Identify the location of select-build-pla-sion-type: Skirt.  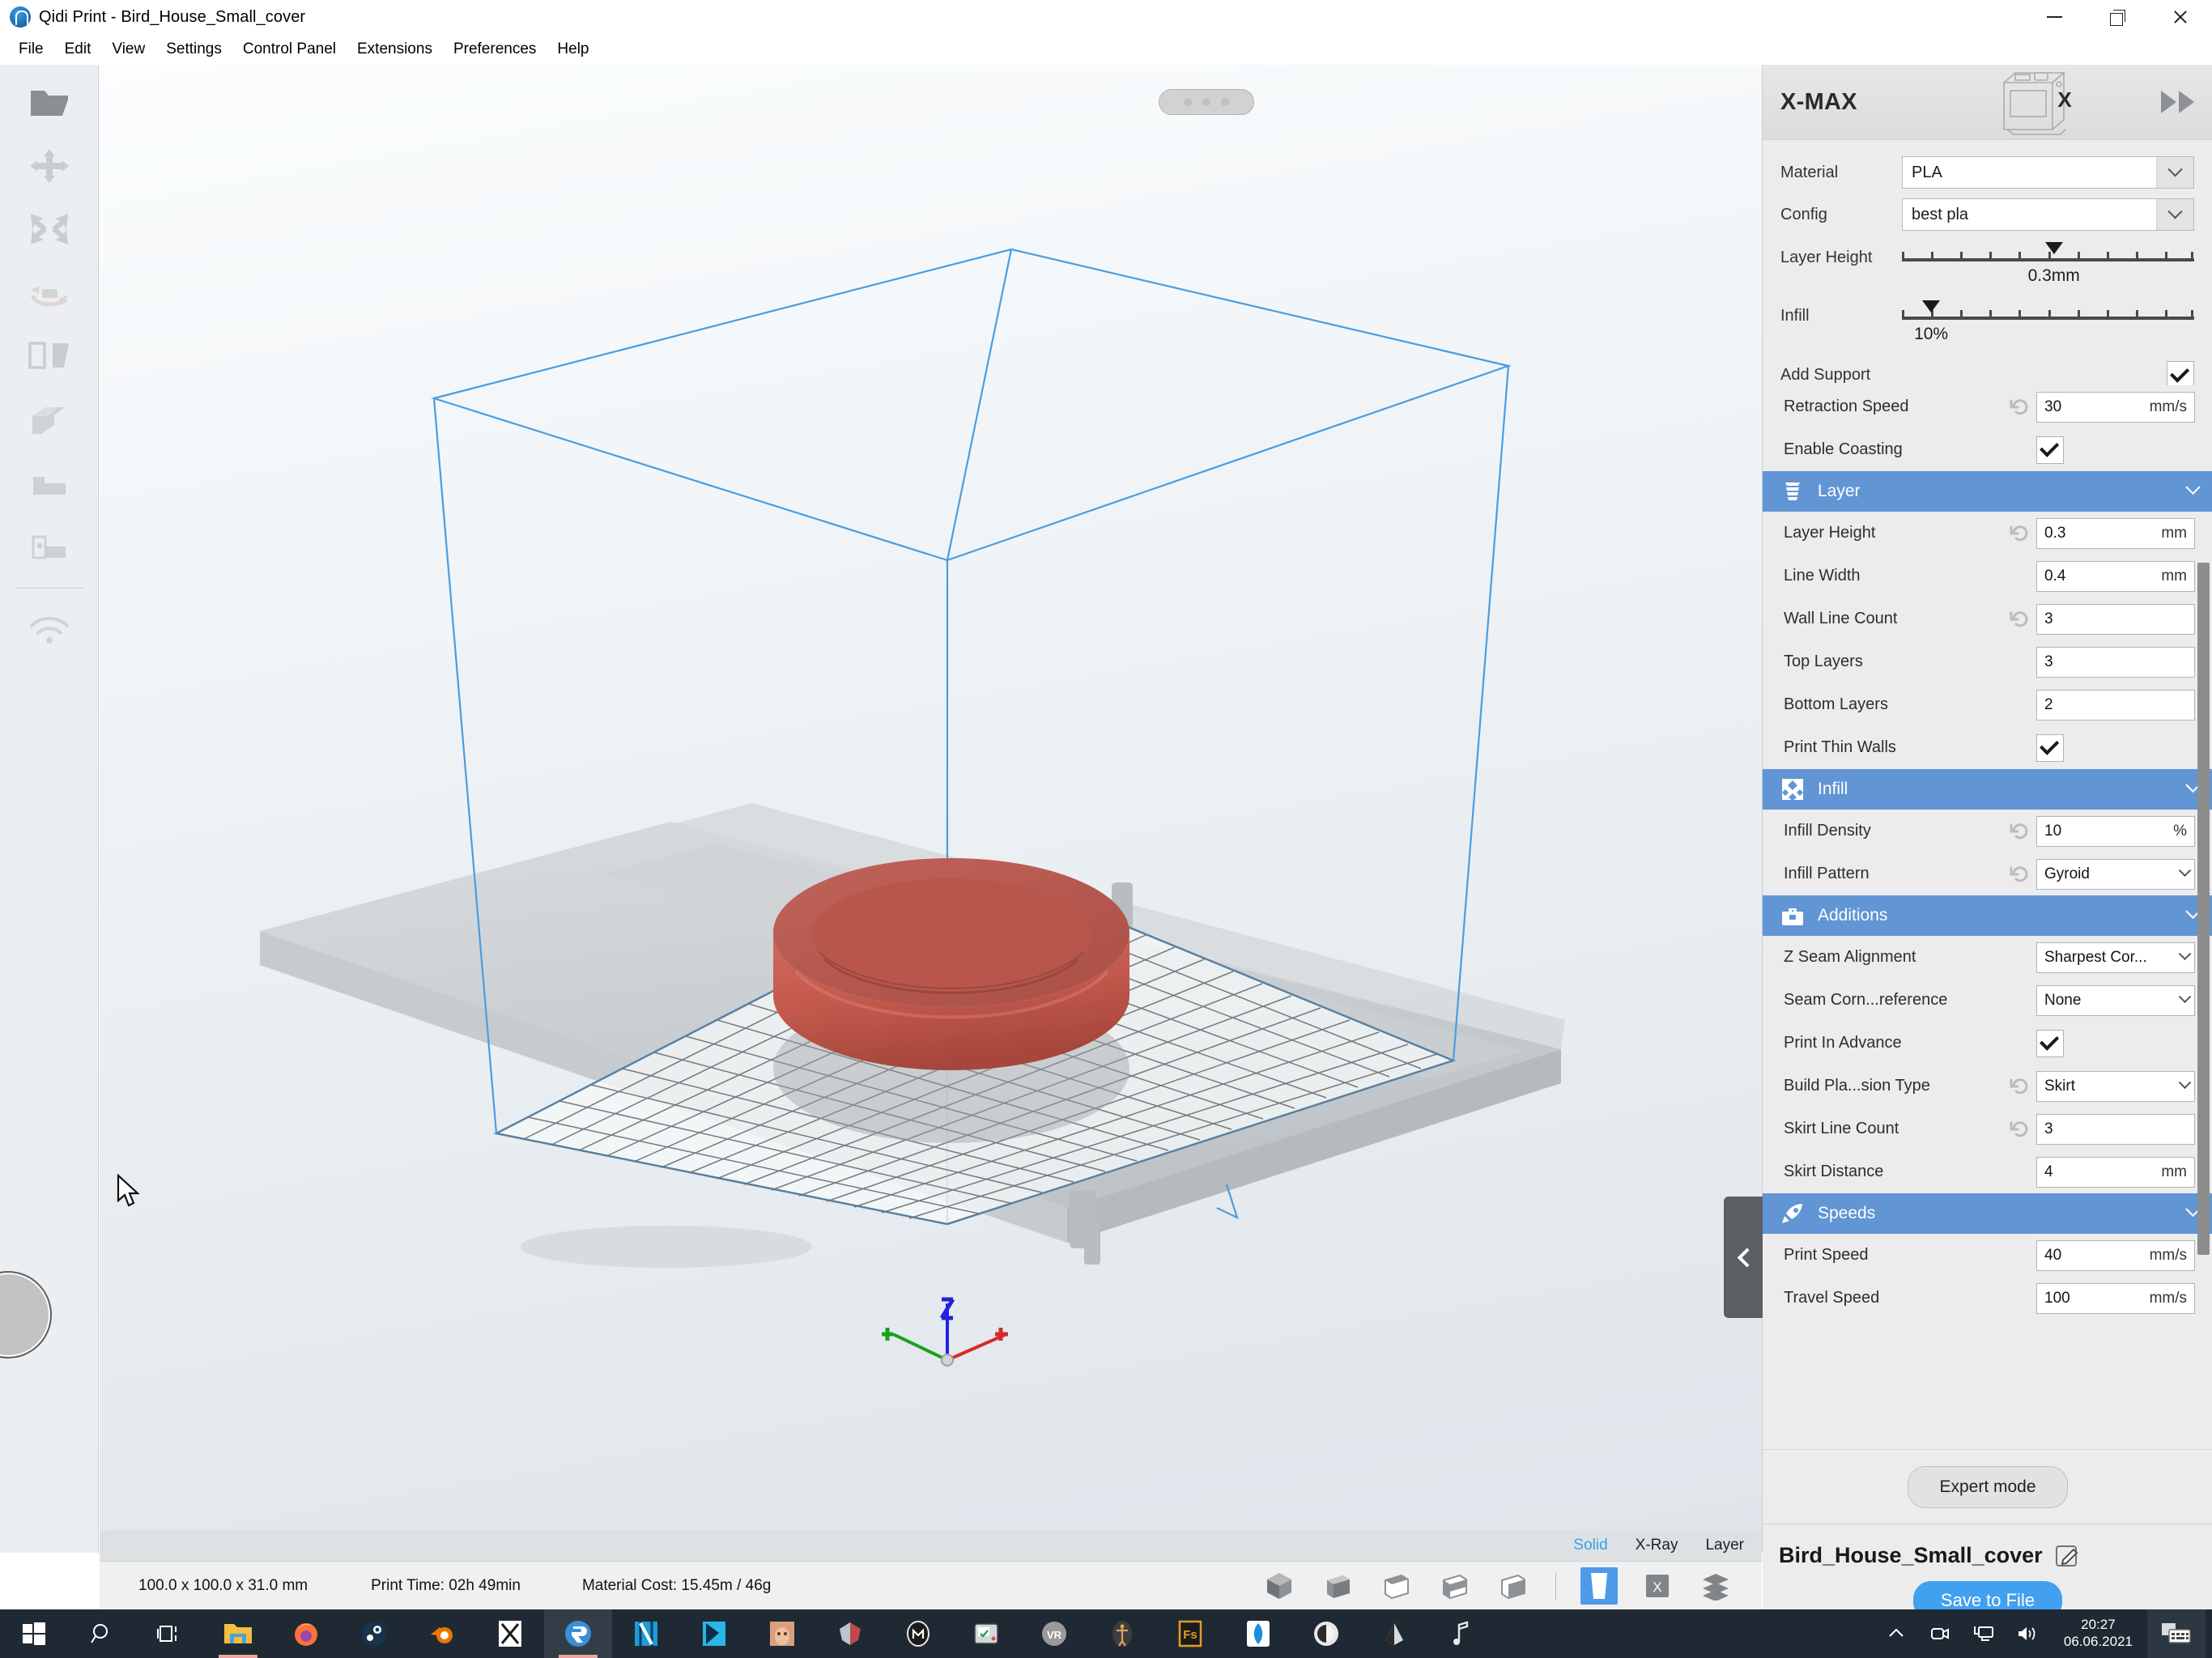
(2115, 1086).